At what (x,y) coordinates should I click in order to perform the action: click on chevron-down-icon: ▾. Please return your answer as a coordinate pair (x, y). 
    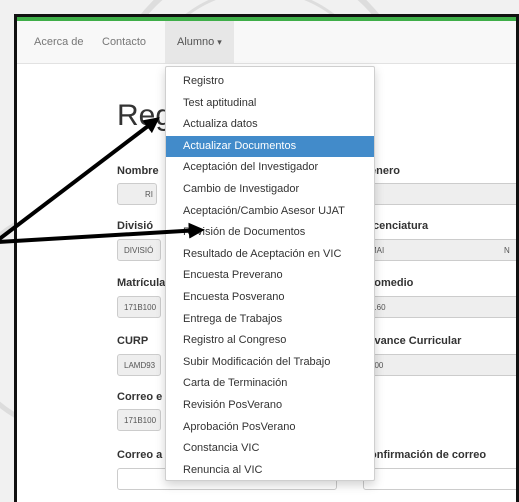
    Looking at the image, I should click on (219, 42).